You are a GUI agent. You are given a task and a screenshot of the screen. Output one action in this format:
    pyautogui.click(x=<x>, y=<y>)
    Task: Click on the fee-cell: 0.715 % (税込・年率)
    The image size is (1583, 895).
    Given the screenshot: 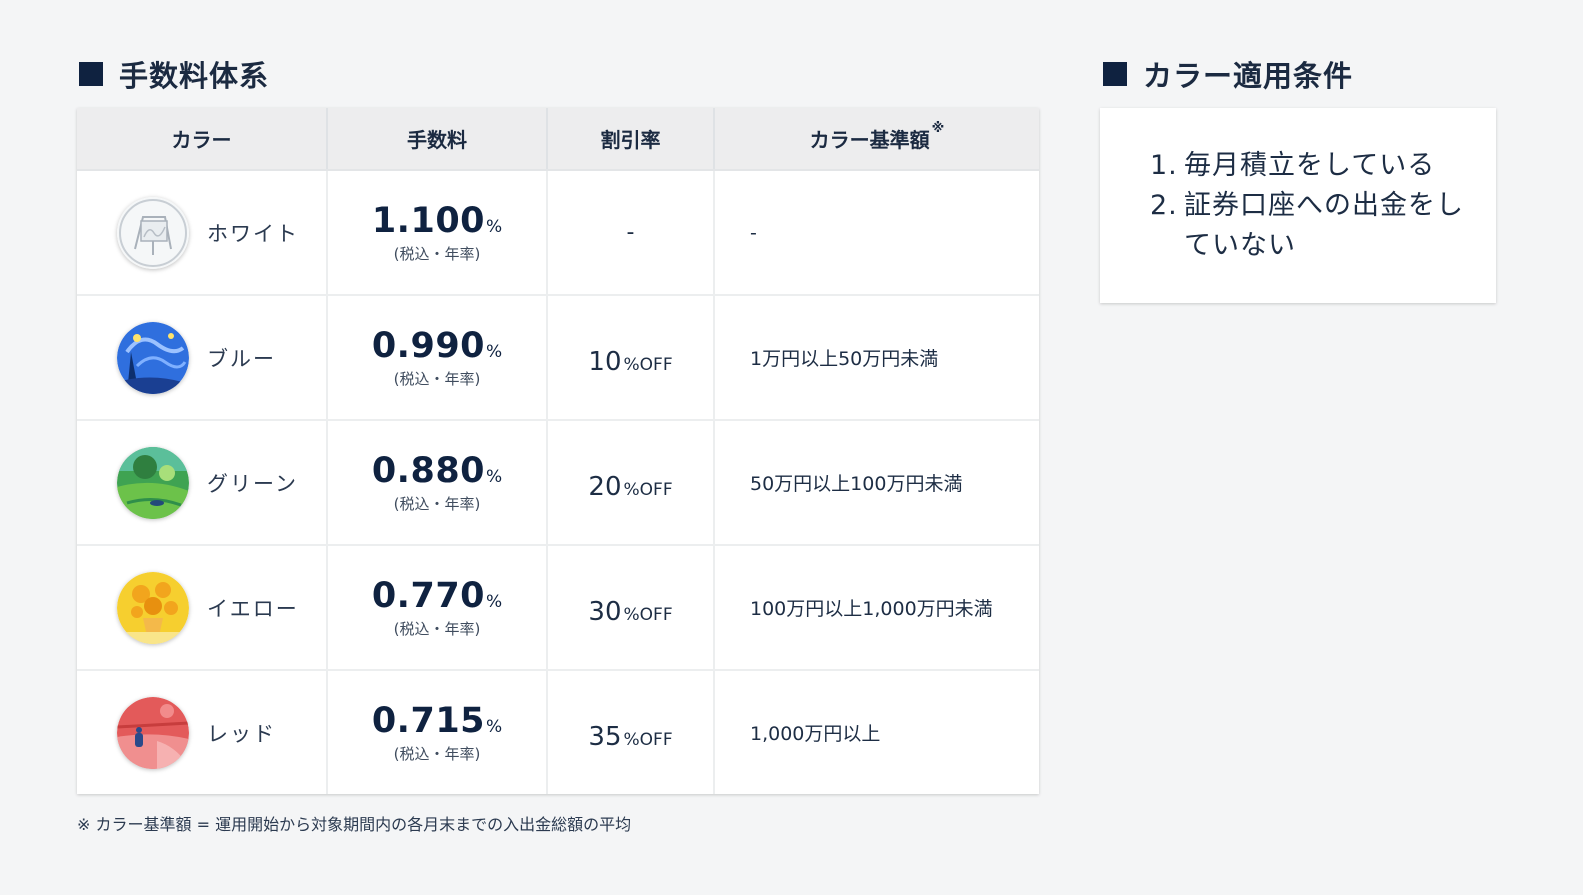 What is the action you would take?
    pyautogui.click(x=438, y=732)
    